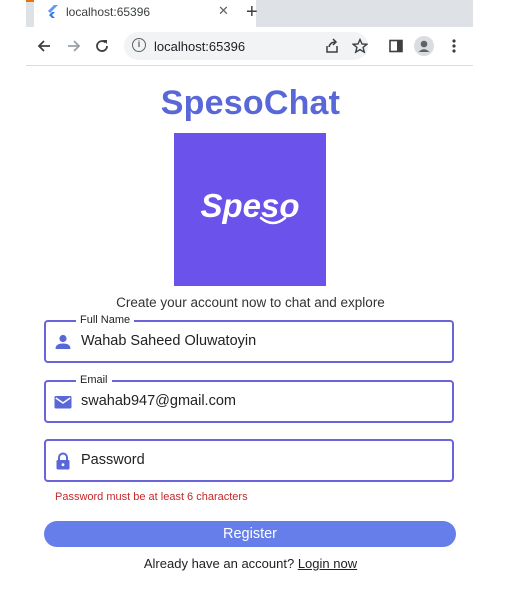 The image size is (529, 603). Describe the element at coordinates (327, 563) in the screenshot. I see `login-now-link: Login now` at that location.